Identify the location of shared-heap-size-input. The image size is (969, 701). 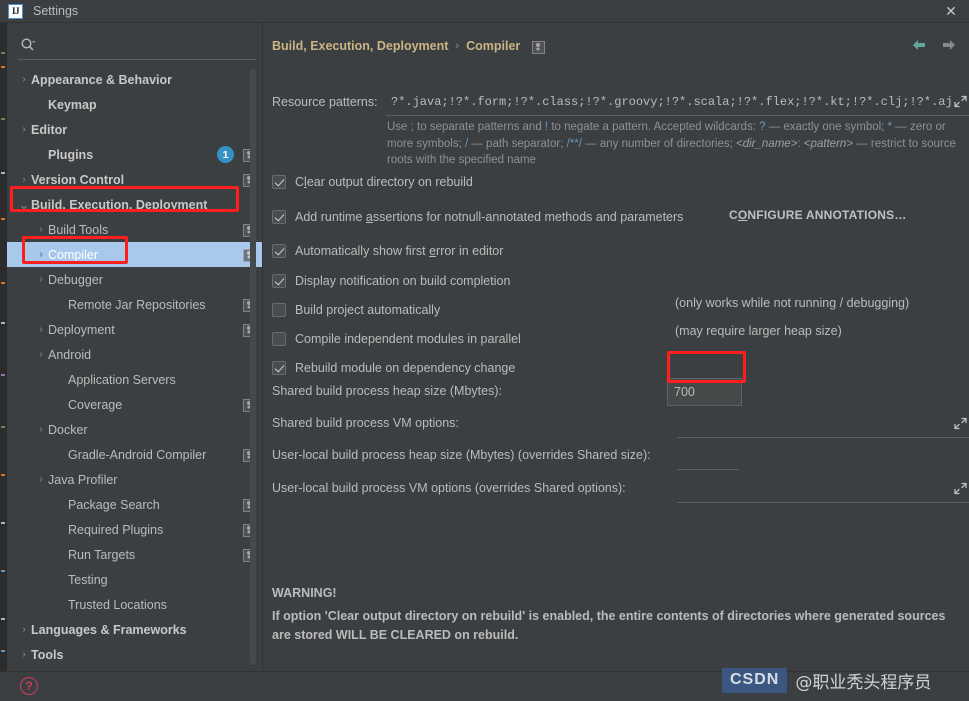
(704, 392).